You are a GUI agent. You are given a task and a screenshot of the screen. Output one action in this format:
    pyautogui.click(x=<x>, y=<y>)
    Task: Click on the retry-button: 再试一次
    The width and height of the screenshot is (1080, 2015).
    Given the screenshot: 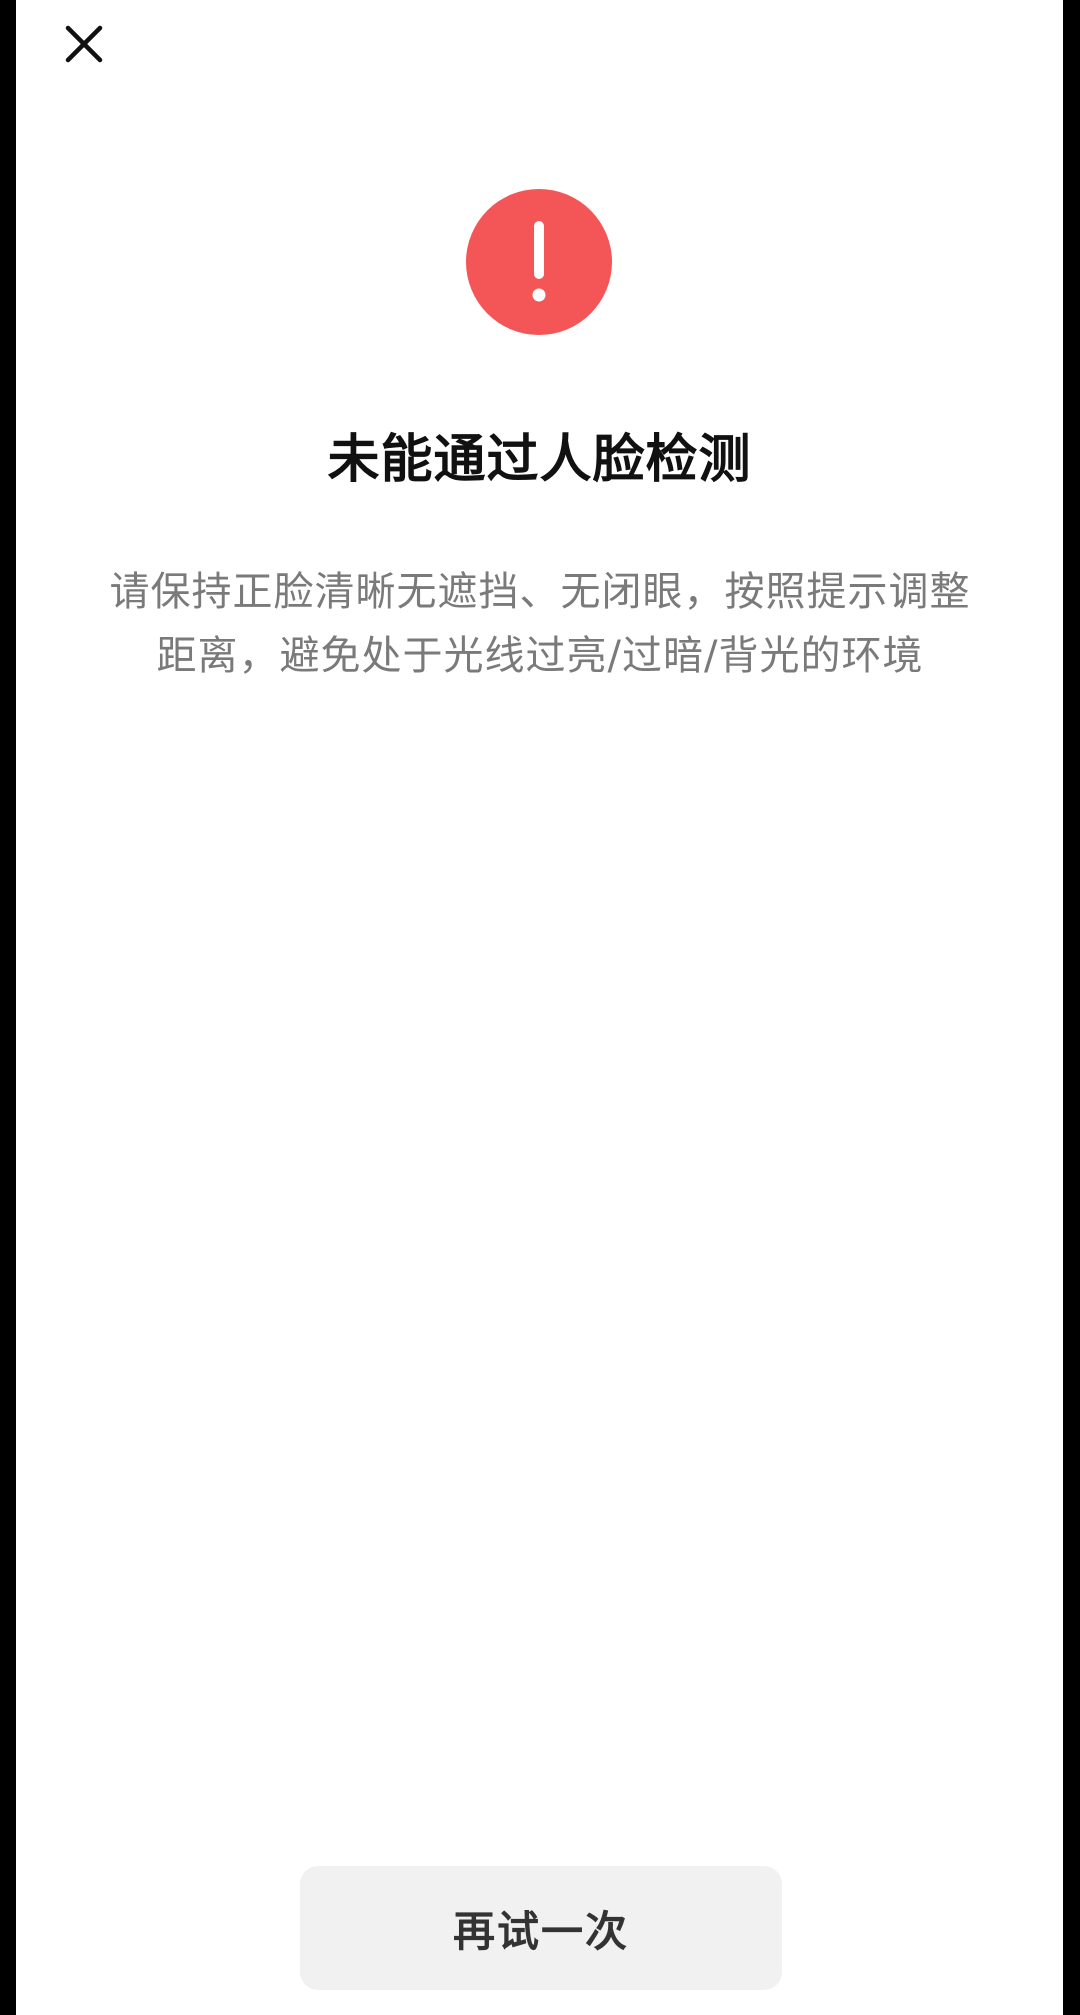 What is the action you would take?
    pyautogui.click(x=541, y=1928)
    